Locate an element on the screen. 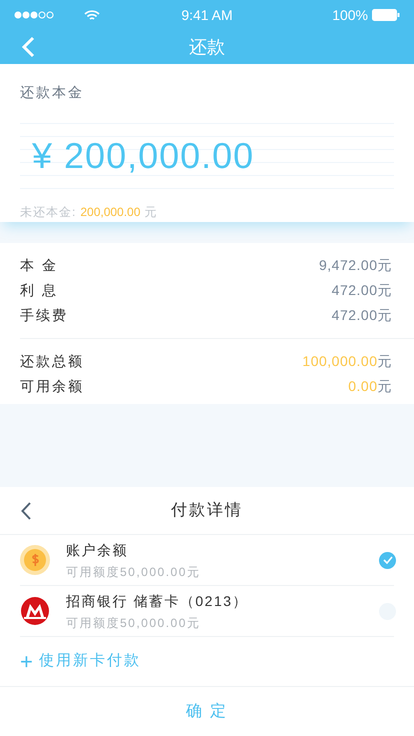  sheet-title: 付款详情 is located at coordinates (207, 510).